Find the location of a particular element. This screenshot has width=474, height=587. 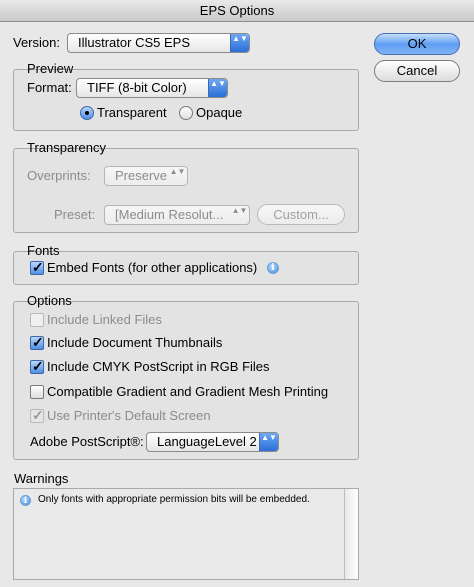

warnings-scrollbar is located at coordinates (351, 534).